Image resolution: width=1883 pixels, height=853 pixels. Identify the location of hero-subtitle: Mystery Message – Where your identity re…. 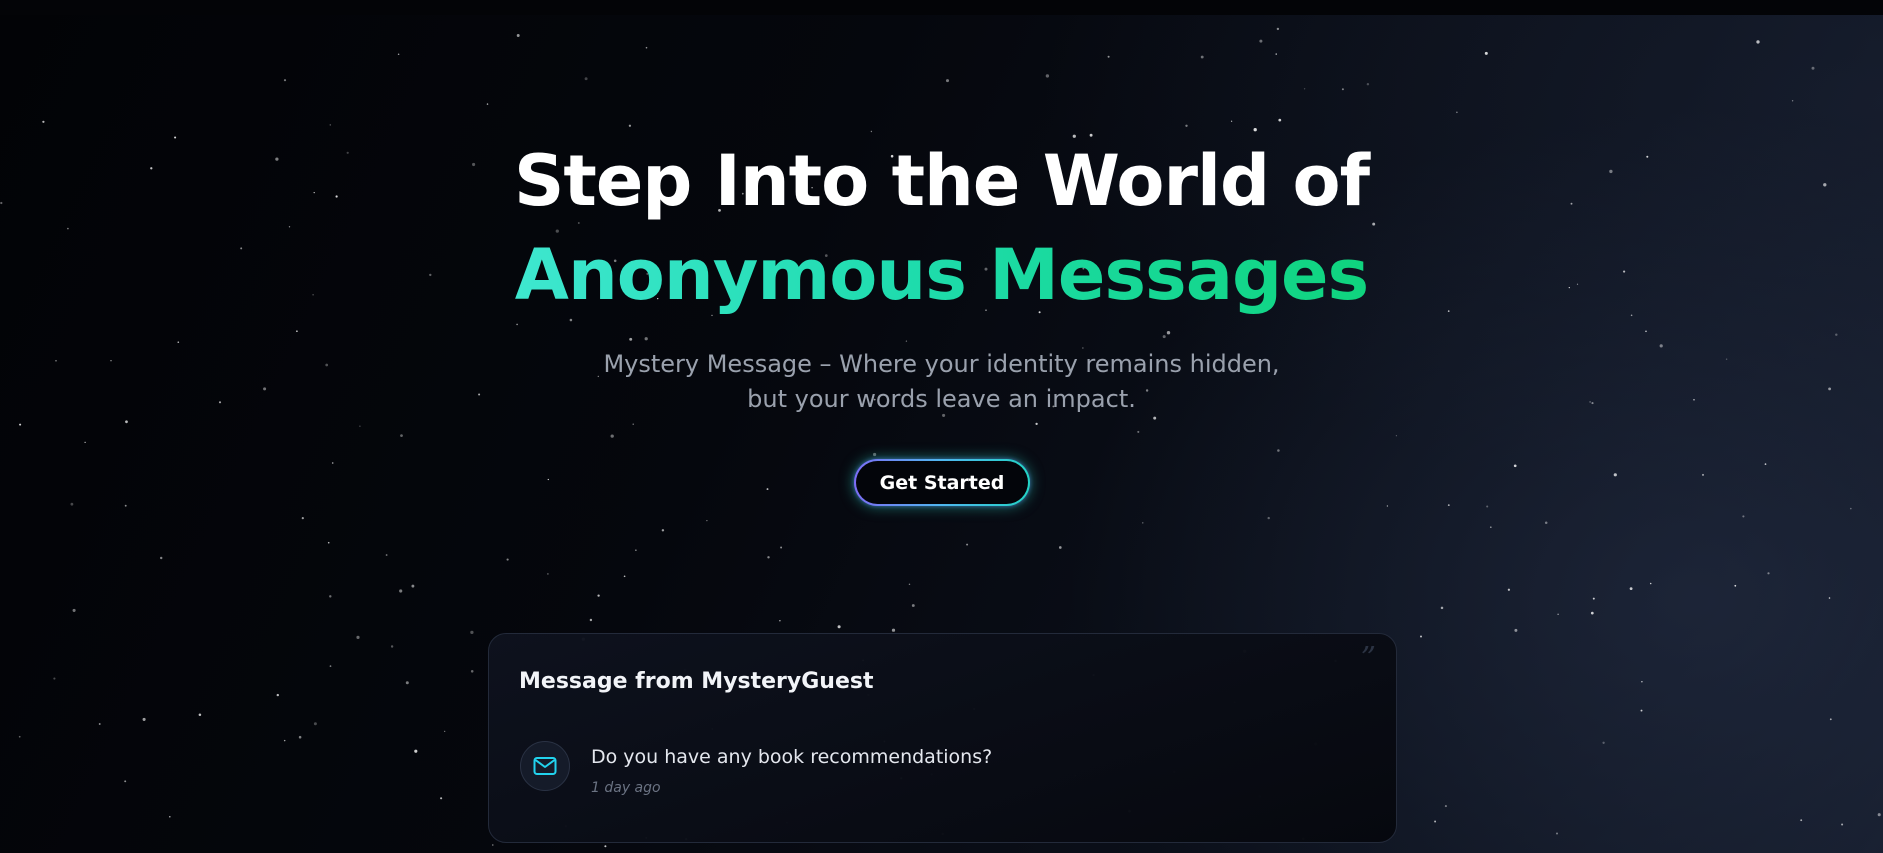
(941, 381).